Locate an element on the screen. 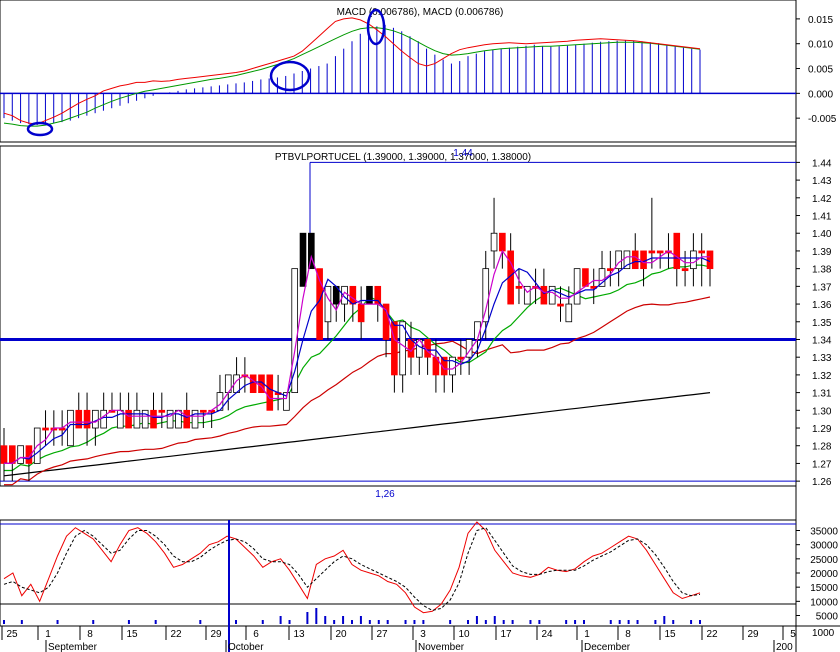  macd-tick-label: -0.005 is located at coordinates (822, 119).